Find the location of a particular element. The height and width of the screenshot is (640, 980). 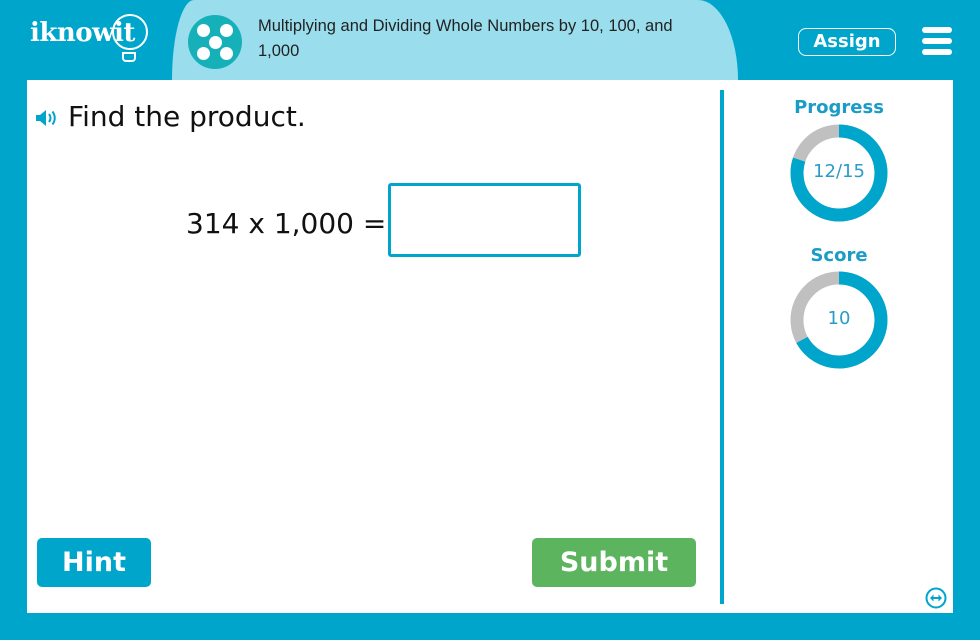

score-label: Score is located at coordinates (839, 255).